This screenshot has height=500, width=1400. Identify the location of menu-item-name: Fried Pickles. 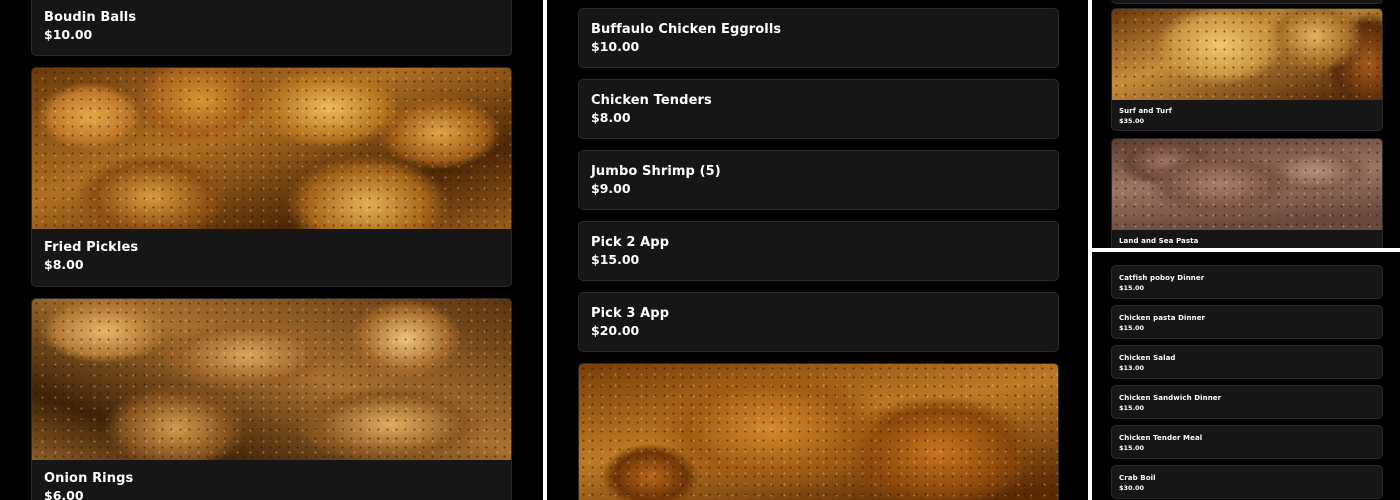
(91, 247).